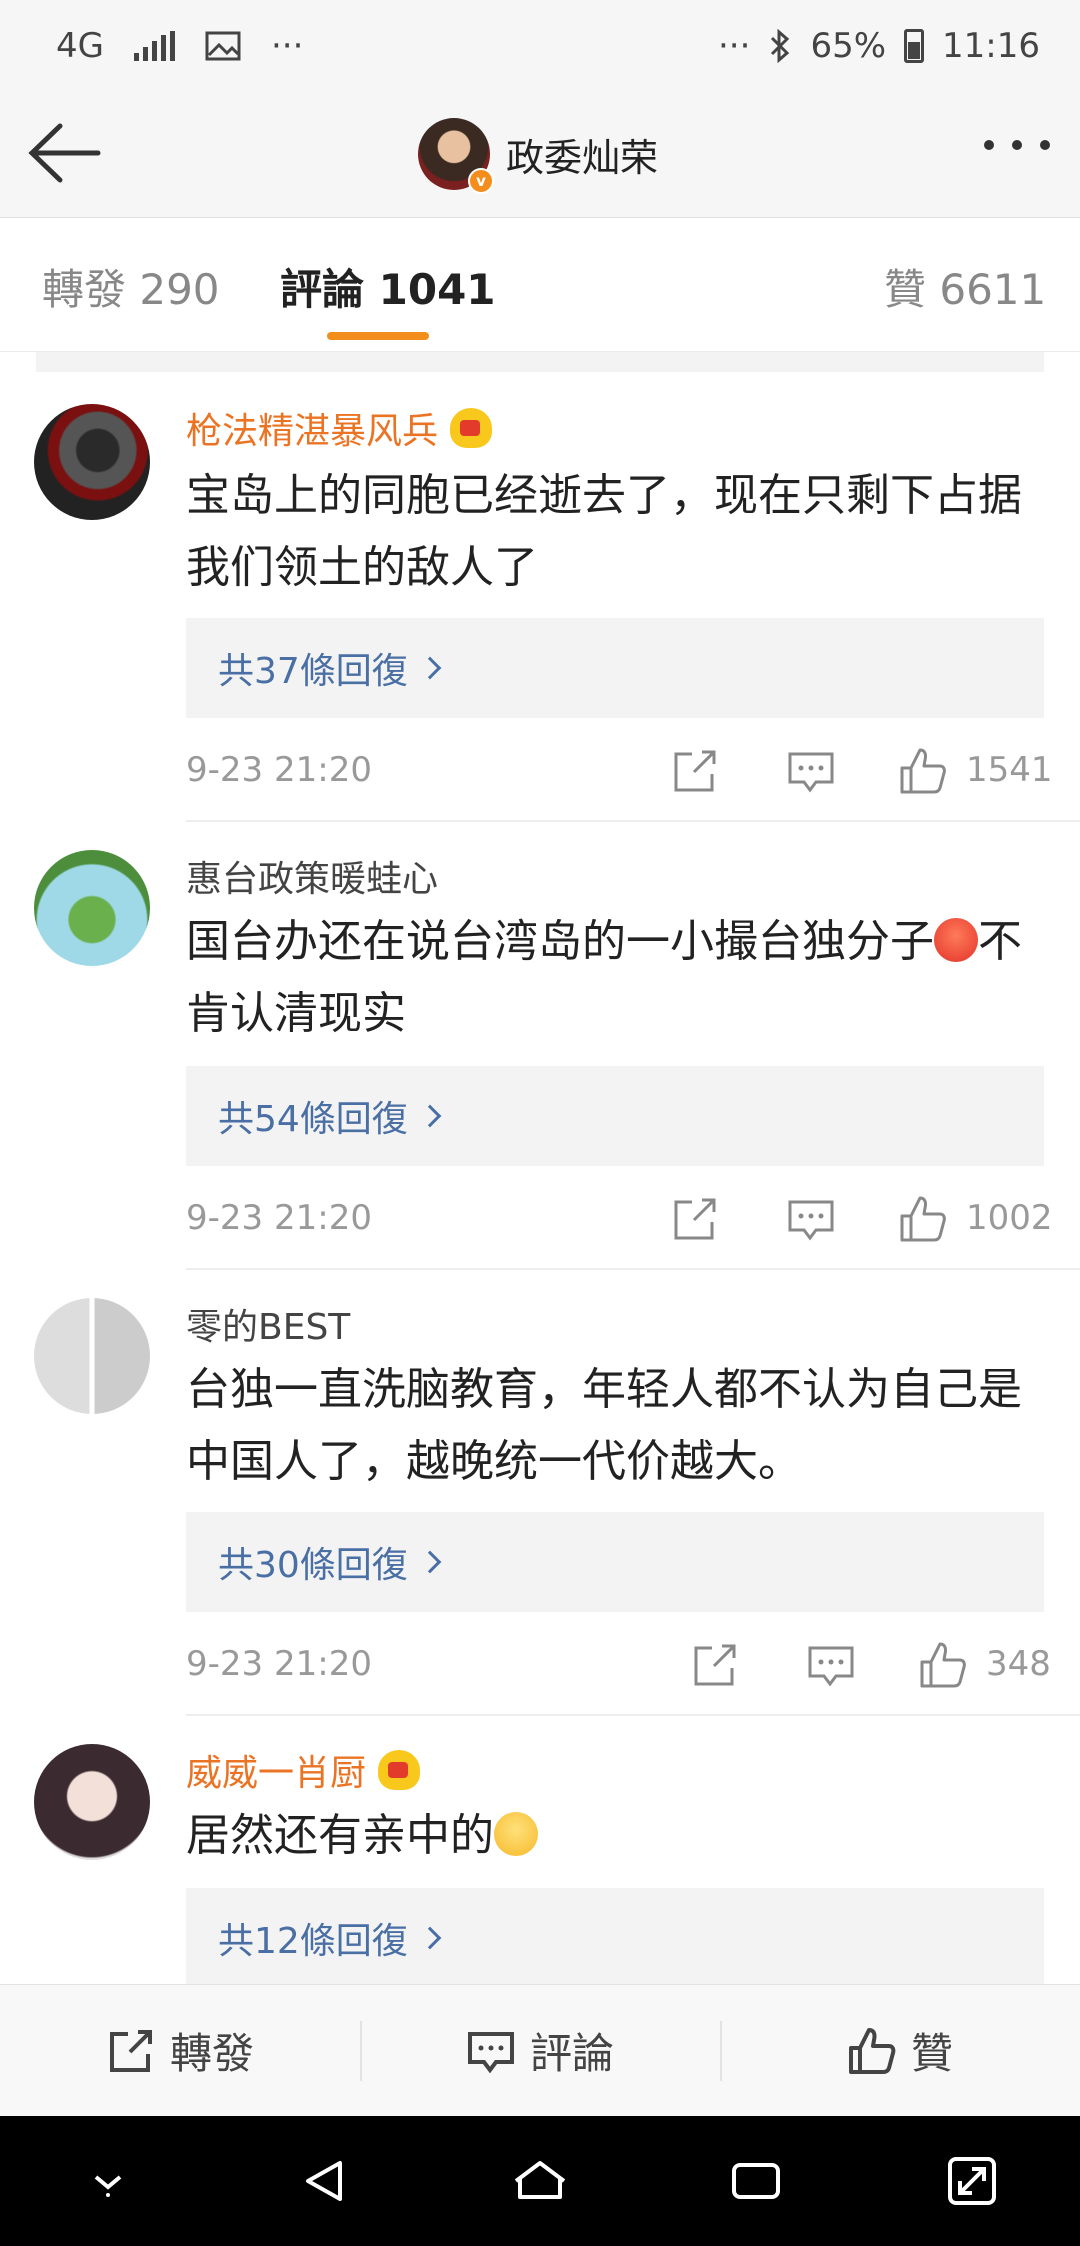 The height and width of the screenshot is (2246, 1080). I want to click on repost-button: 轉發, so click(180, 2050).